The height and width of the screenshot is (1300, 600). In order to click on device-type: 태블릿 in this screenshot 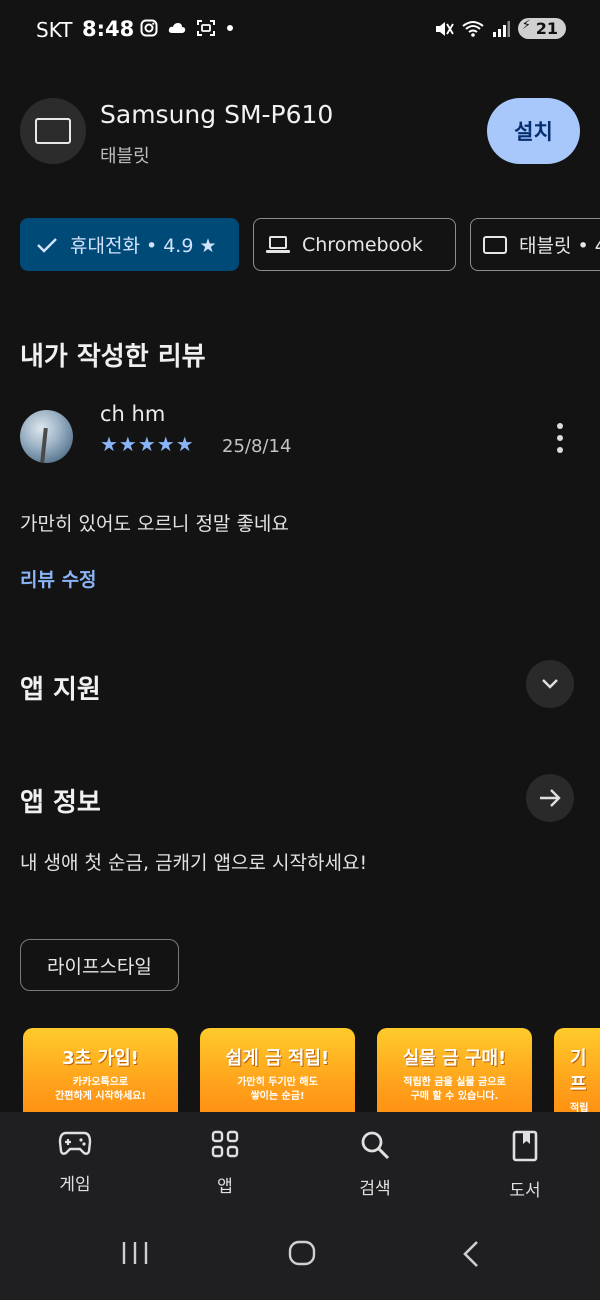, I will do `click(125, 156)`.